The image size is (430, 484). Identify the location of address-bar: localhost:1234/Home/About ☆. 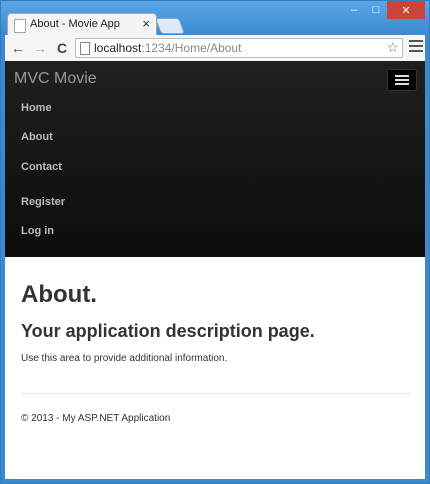
(239, 48).